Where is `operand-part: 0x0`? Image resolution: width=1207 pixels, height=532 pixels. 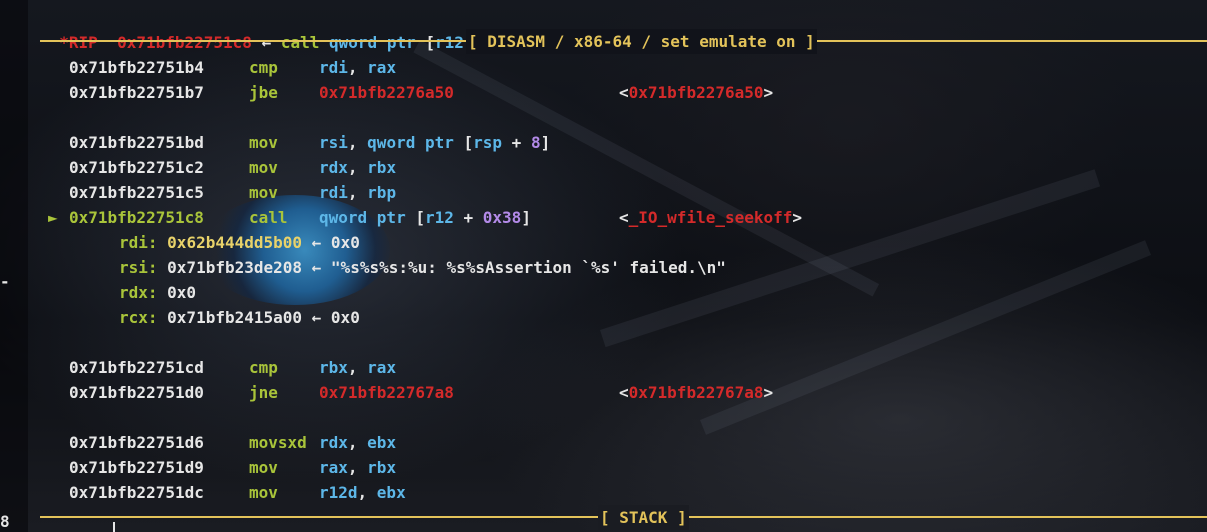 operand-part: 0x0 is located at coordinates (177, 292).